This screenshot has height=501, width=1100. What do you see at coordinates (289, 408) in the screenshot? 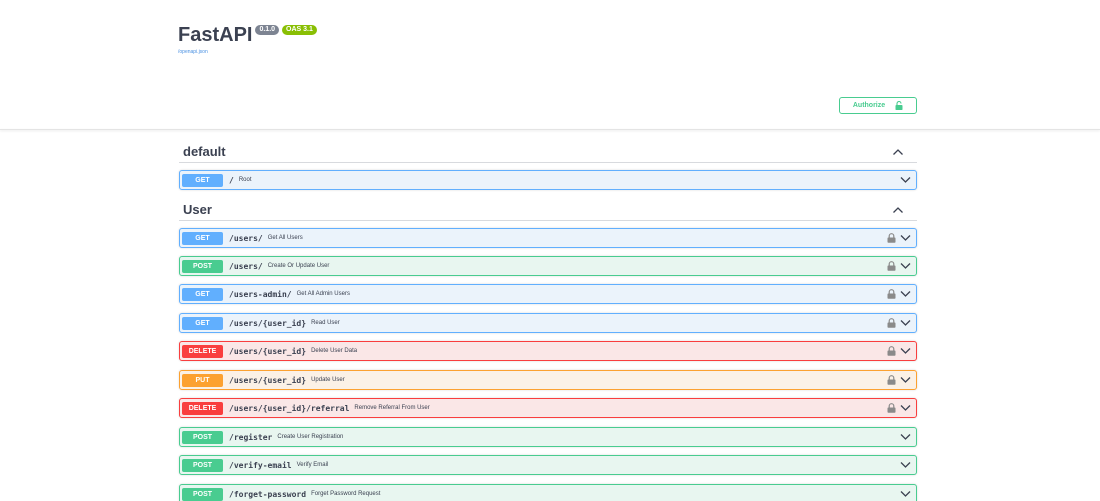
I see `operation-path: /users/{user_id}/referral` at bounding box center [289, 408].